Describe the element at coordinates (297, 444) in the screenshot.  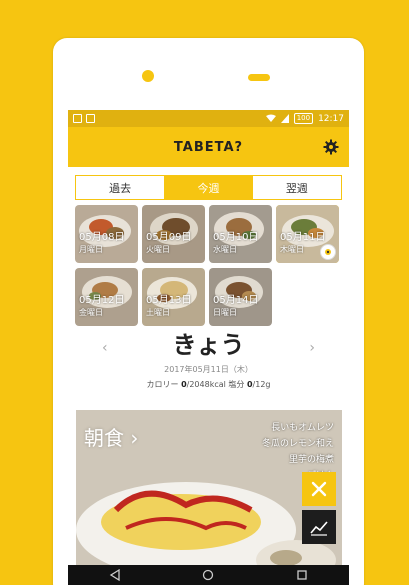
I see `meal-item: 冬瓜のレモン和え` at that location.